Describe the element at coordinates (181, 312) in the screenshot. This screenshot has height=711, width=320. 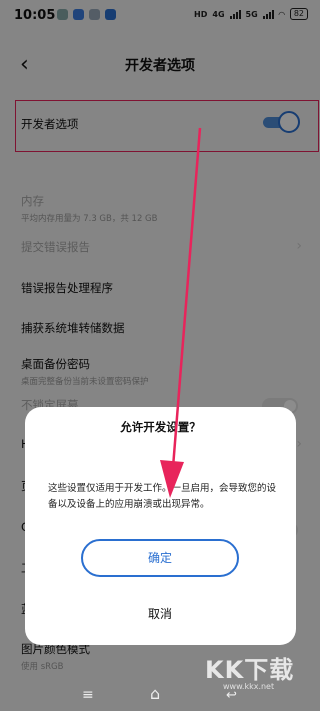
I see `annotation-arrow` at that location.